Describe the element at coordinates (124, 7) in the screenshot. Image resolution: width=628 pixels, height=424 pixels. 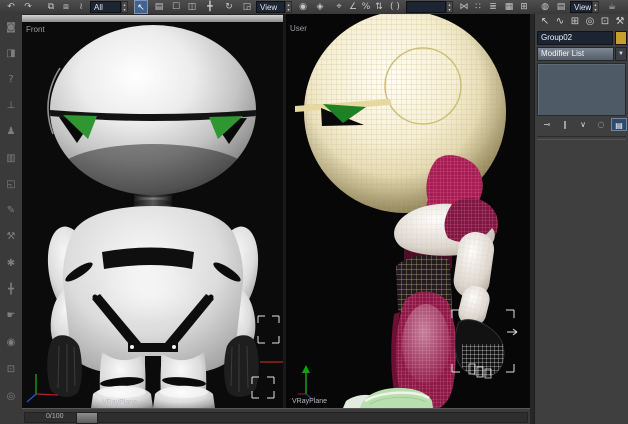
I see `selection-filter-spinner: ▴ ▾` at that location.